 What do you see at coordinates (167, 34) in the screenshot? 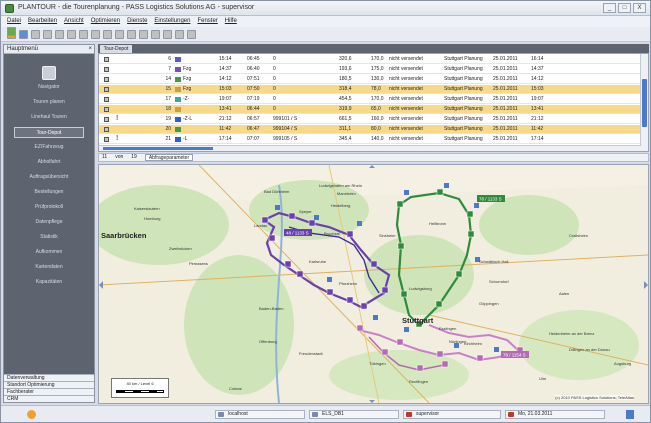
I see `zoom-icon` at bounding box center [167, 34].